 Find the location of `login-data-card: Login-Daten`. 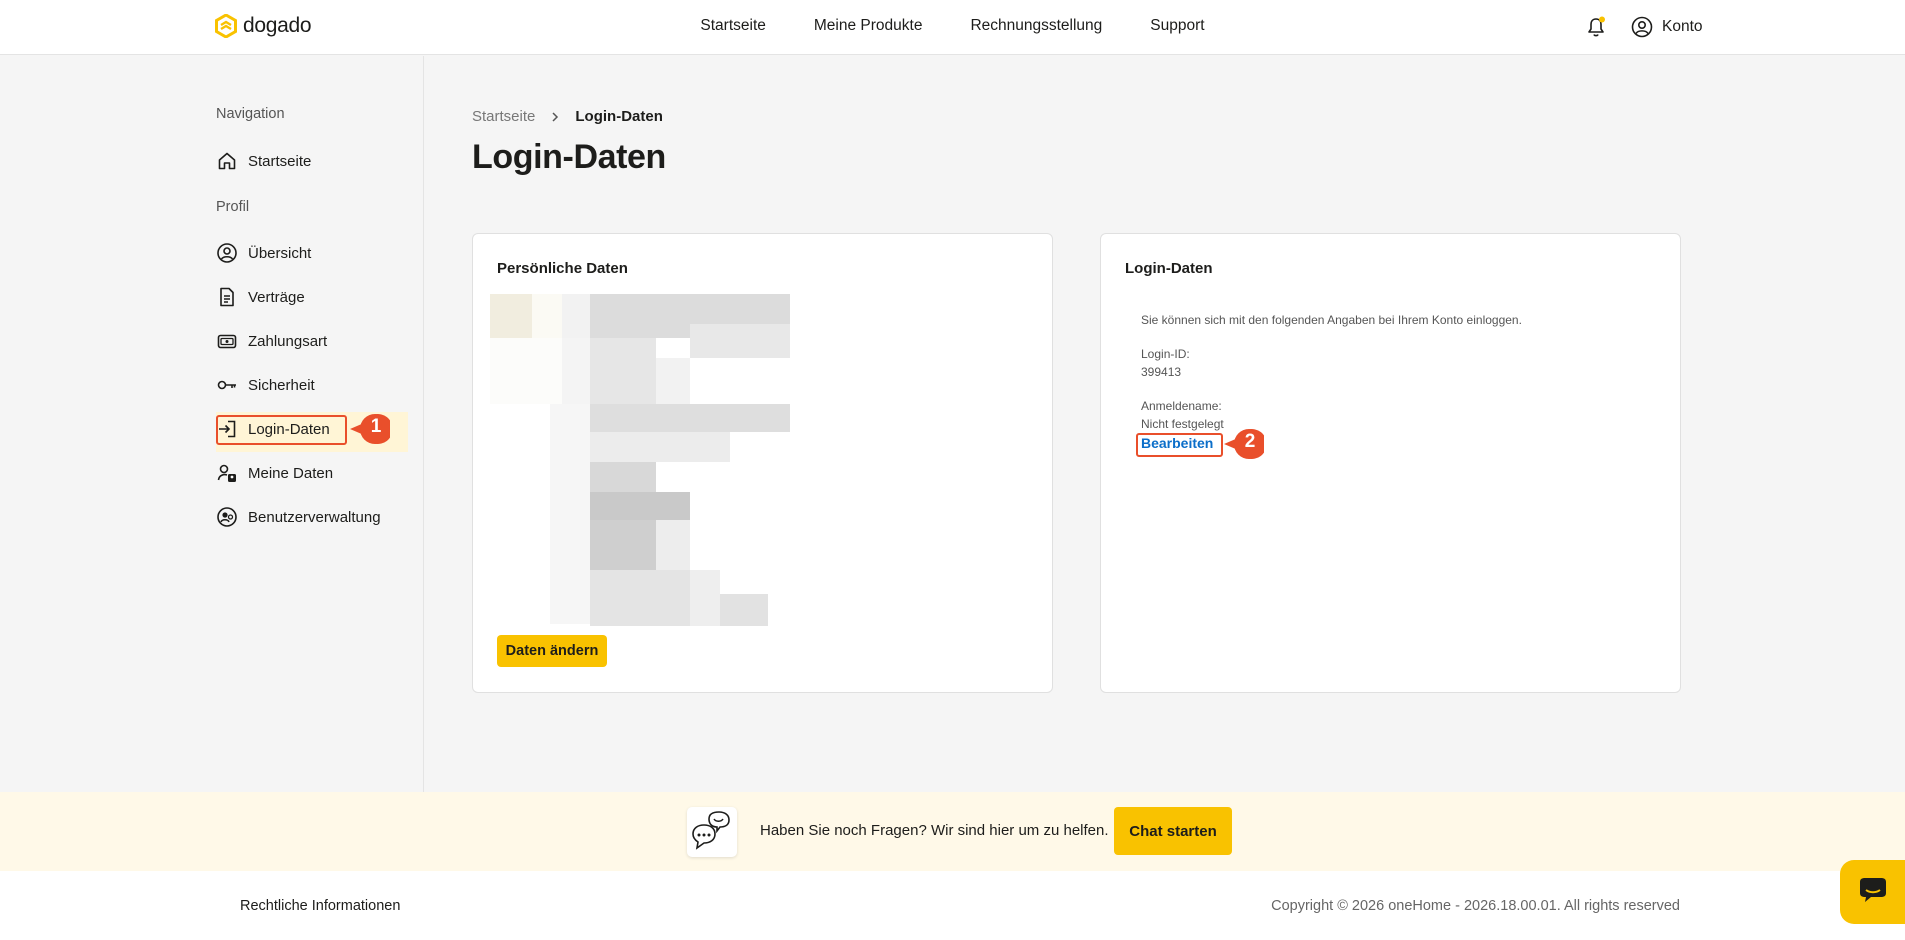

login-data-card: Login-Daten is located at coordinates (1390, 463).